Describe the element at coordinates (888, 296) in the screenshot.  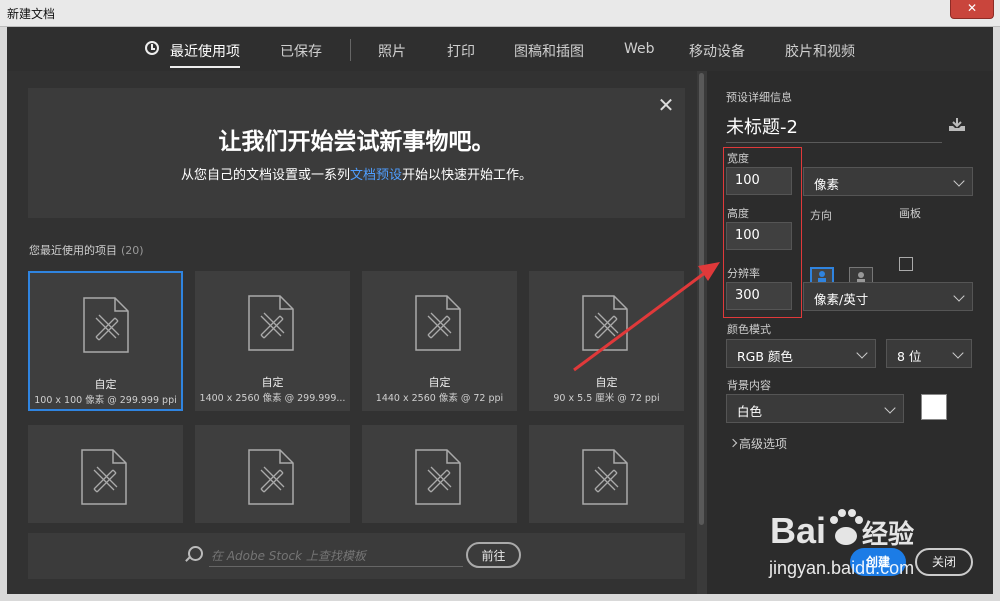
I see `resolution-unit-select: 像素/英寸` at that location.